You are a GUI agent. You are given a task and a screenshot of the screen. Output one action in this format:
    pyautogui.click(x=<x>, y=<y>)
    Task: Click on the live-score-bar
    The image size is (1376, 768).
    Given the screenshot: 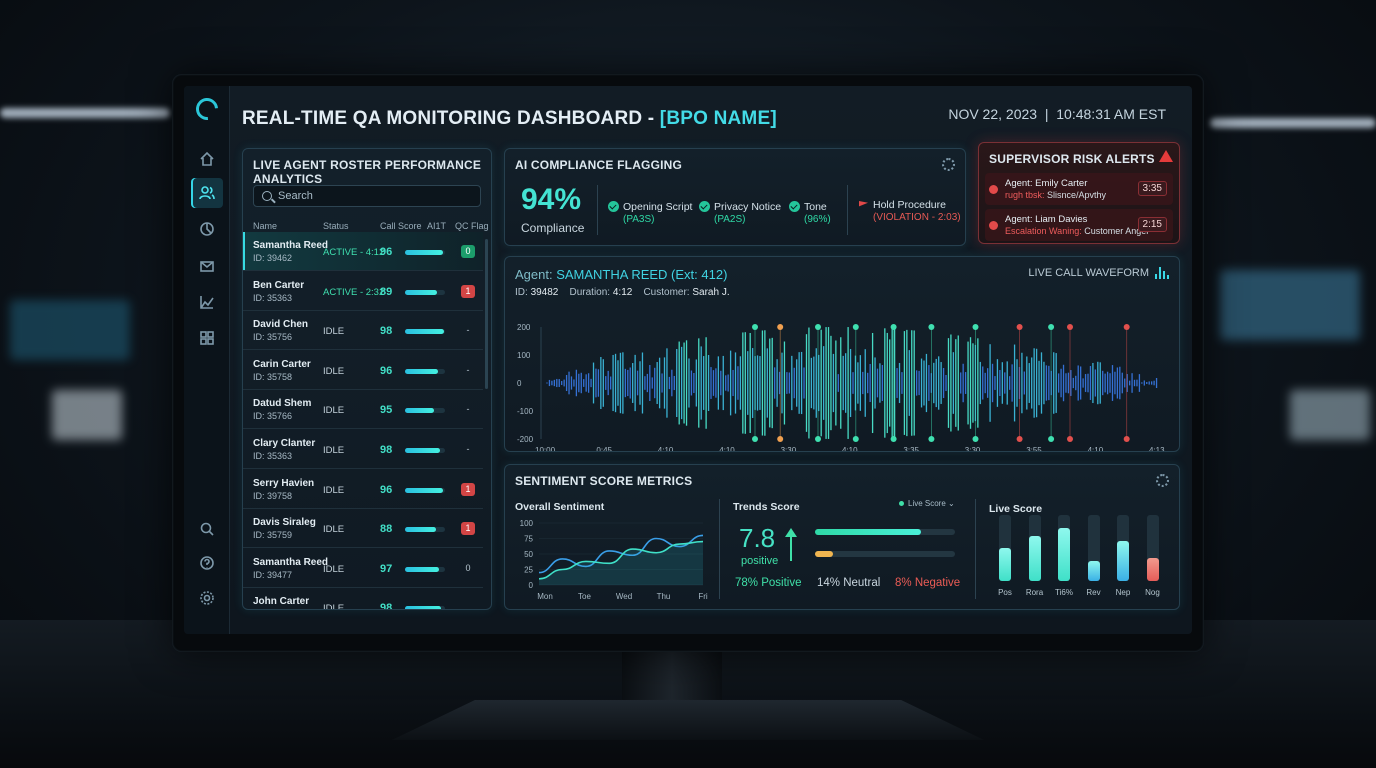 What is the action you would take?
    pyautogui.click(x=1152, y=548)
    